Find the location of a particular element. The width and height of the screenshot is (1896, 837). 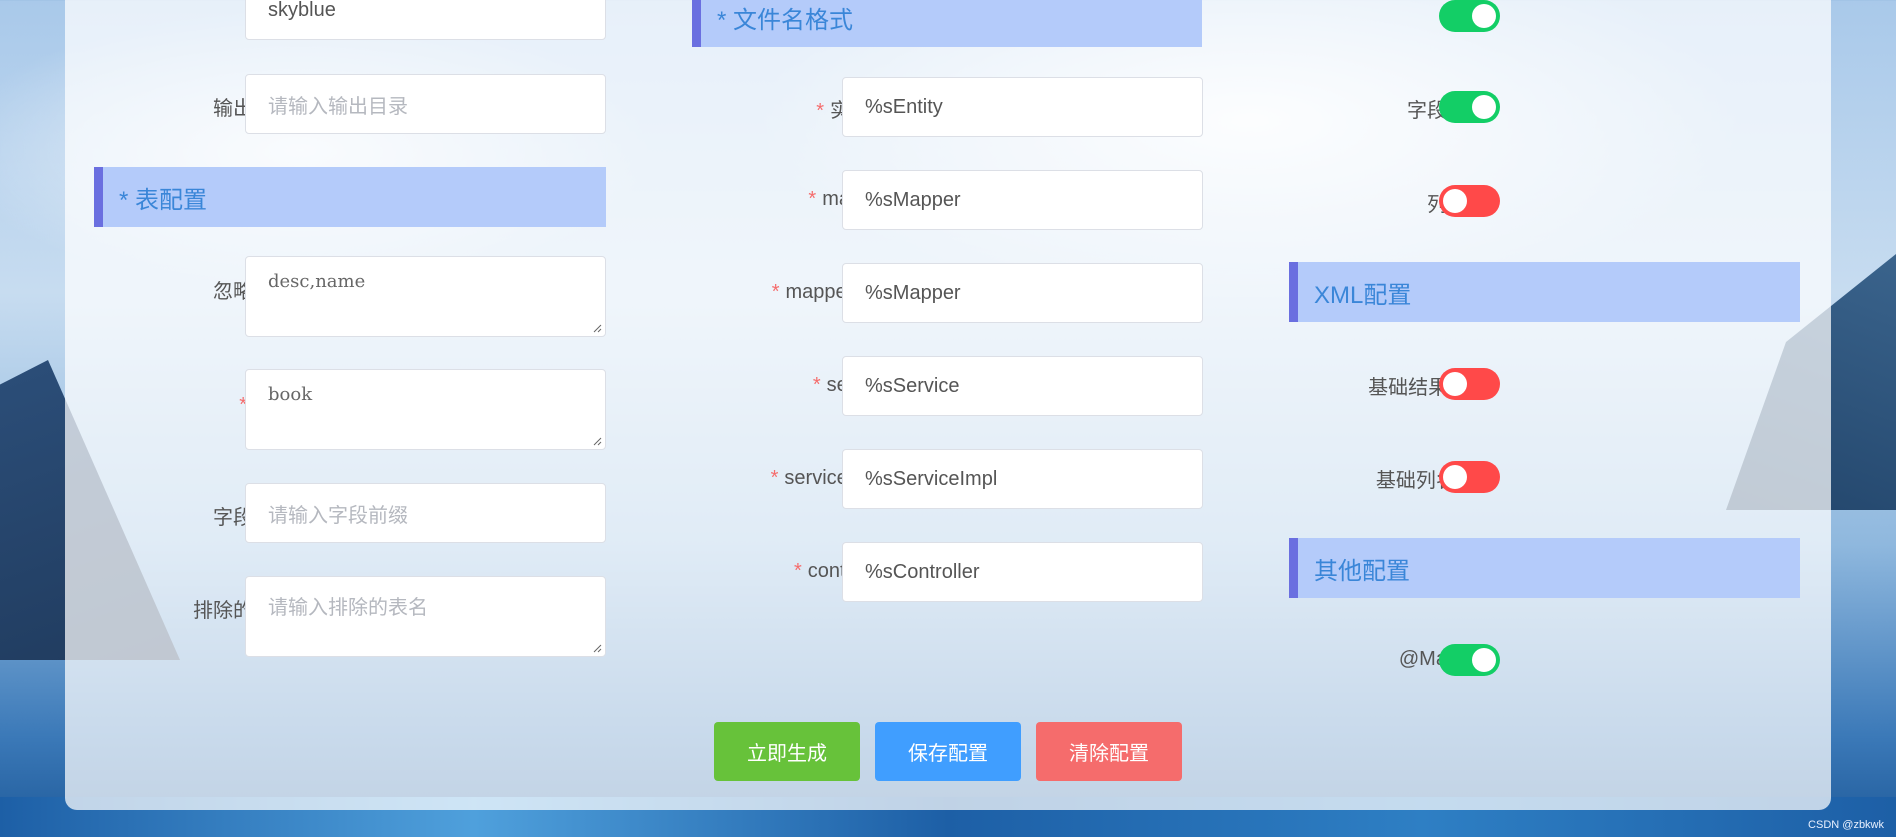

ignore-fields-textarea: desc,name is located at coordinates (425, 296).